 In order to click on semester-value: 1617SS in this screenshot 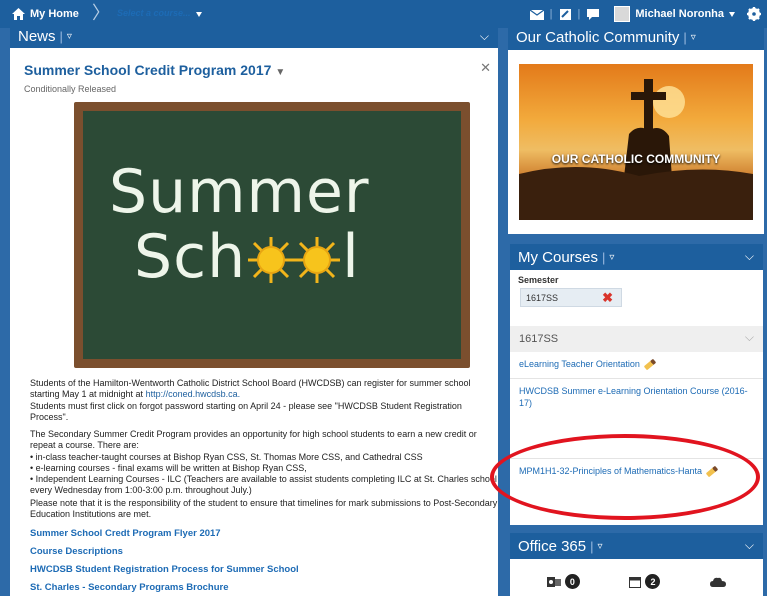, I will do `click(542, 298)`.